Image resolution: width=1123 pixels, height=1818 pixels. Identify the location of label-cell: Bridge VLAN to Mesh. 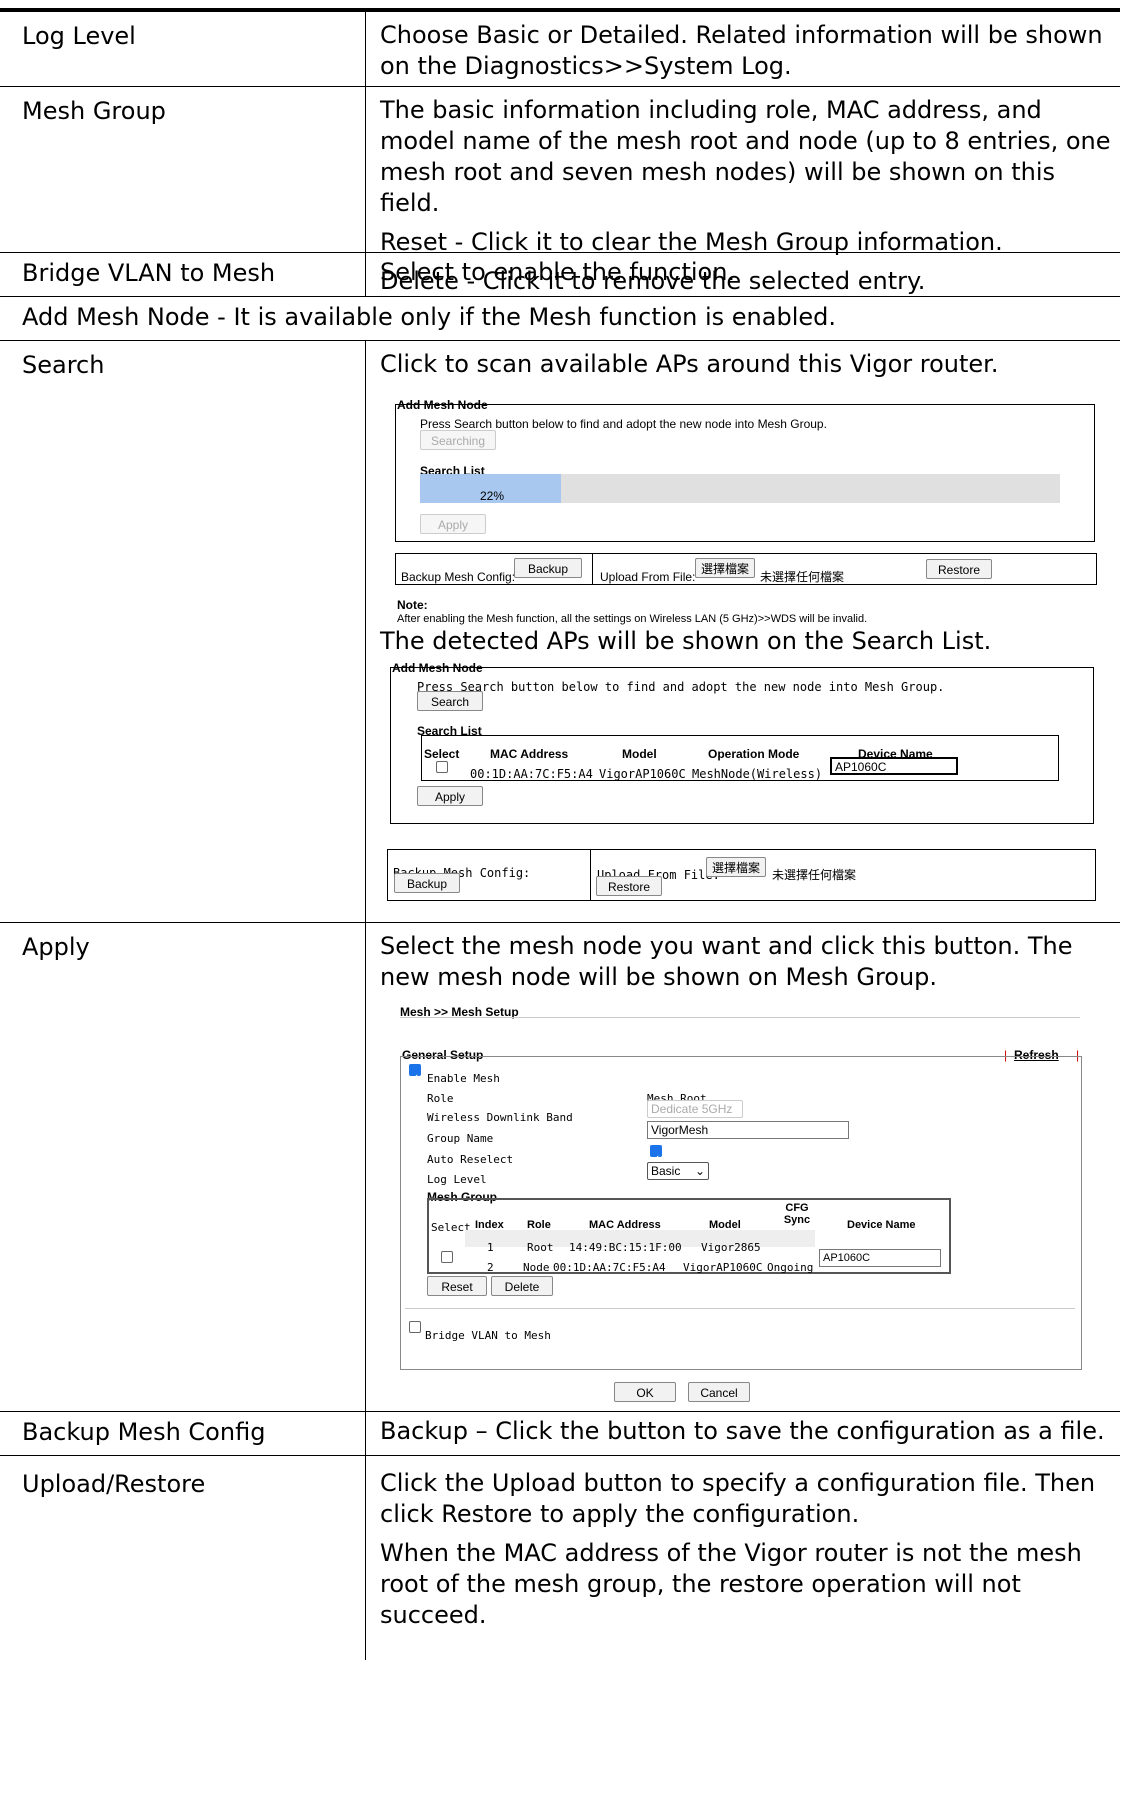
(183, 274).